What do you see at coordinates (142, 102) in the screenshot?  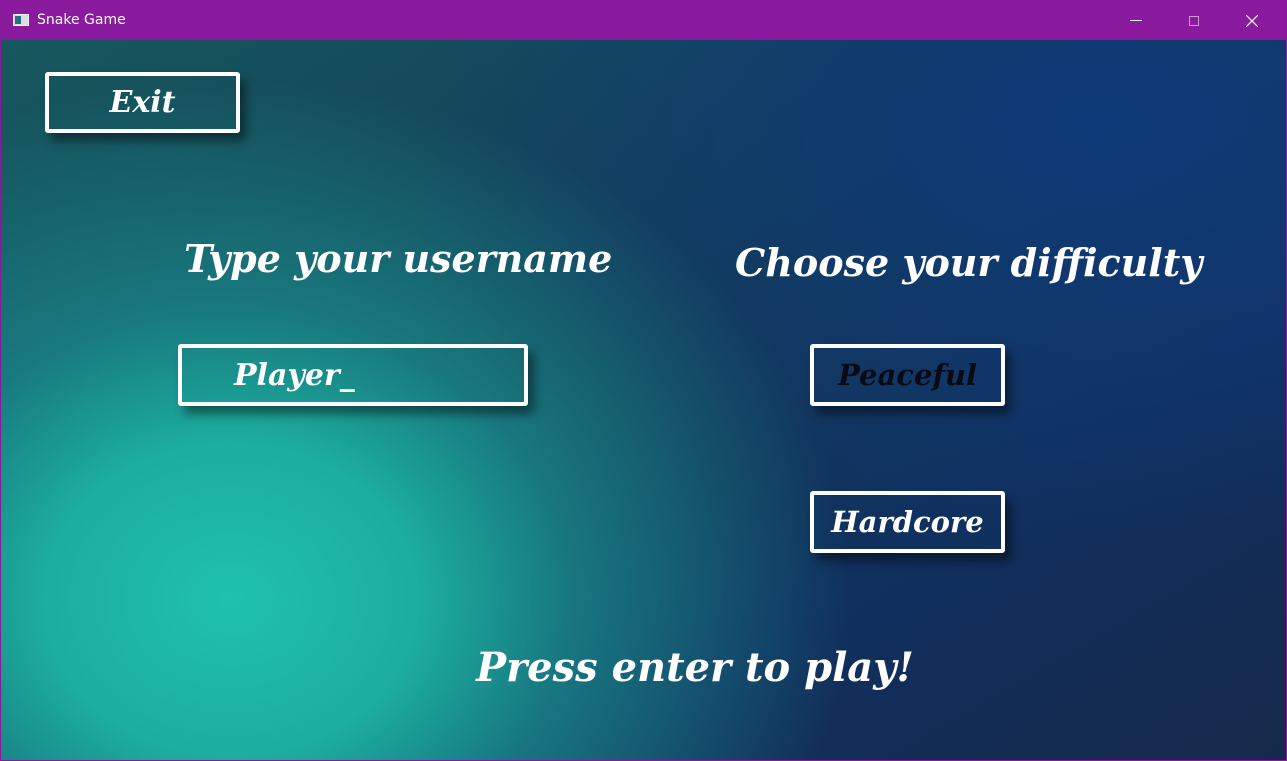 I see `exit-button: Exit` at bounding box center [142, 102].